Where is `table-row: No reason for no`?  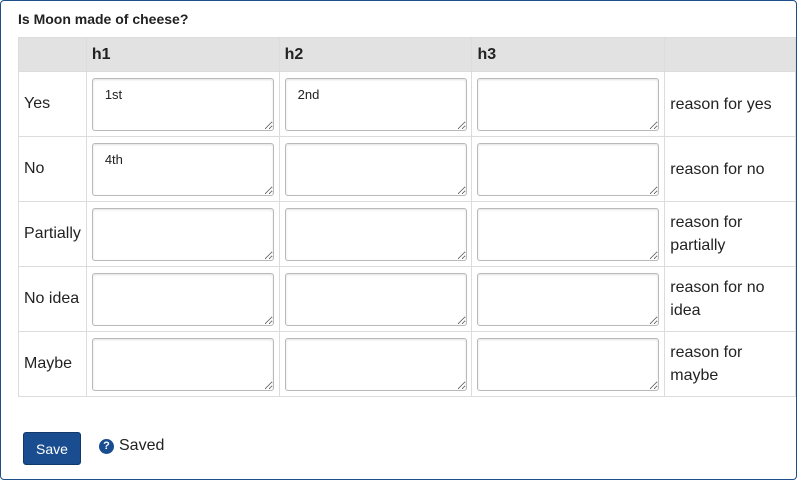 table-row: No reason for no is located at coordinates (407, 169).